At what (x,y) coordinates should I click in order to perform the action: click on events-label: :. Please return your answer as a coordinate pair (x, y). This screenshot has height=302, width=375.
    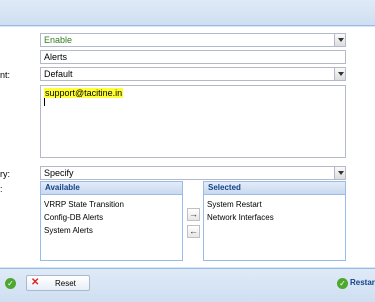
    Looking at the image, I should click on (1, 189).